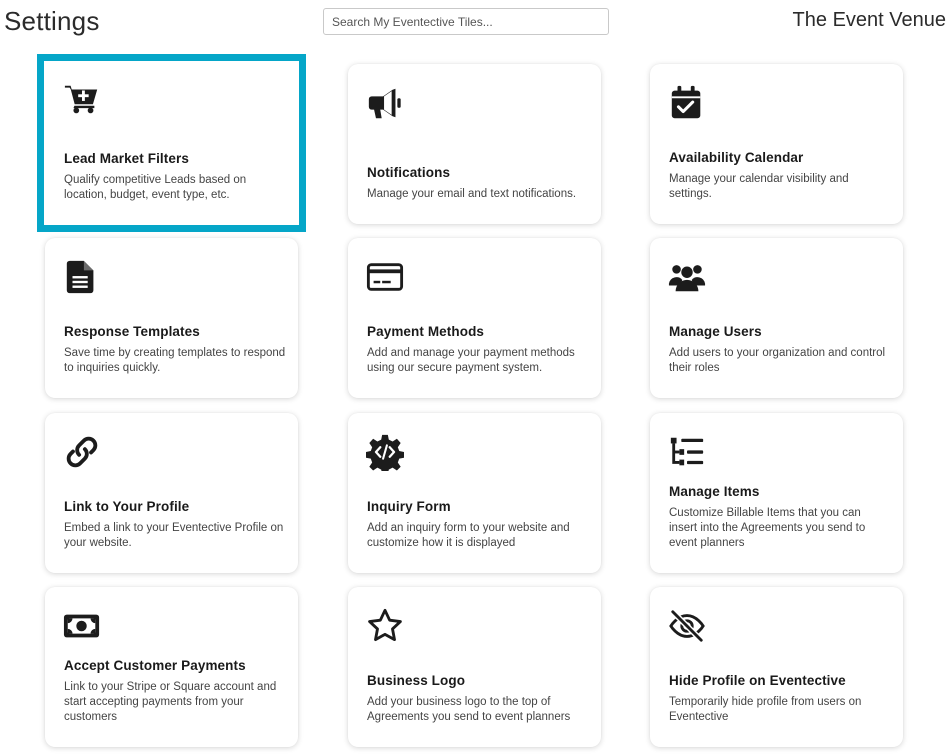 The image size is (952, 755). I want to click on users-icon, so click(687, 277).